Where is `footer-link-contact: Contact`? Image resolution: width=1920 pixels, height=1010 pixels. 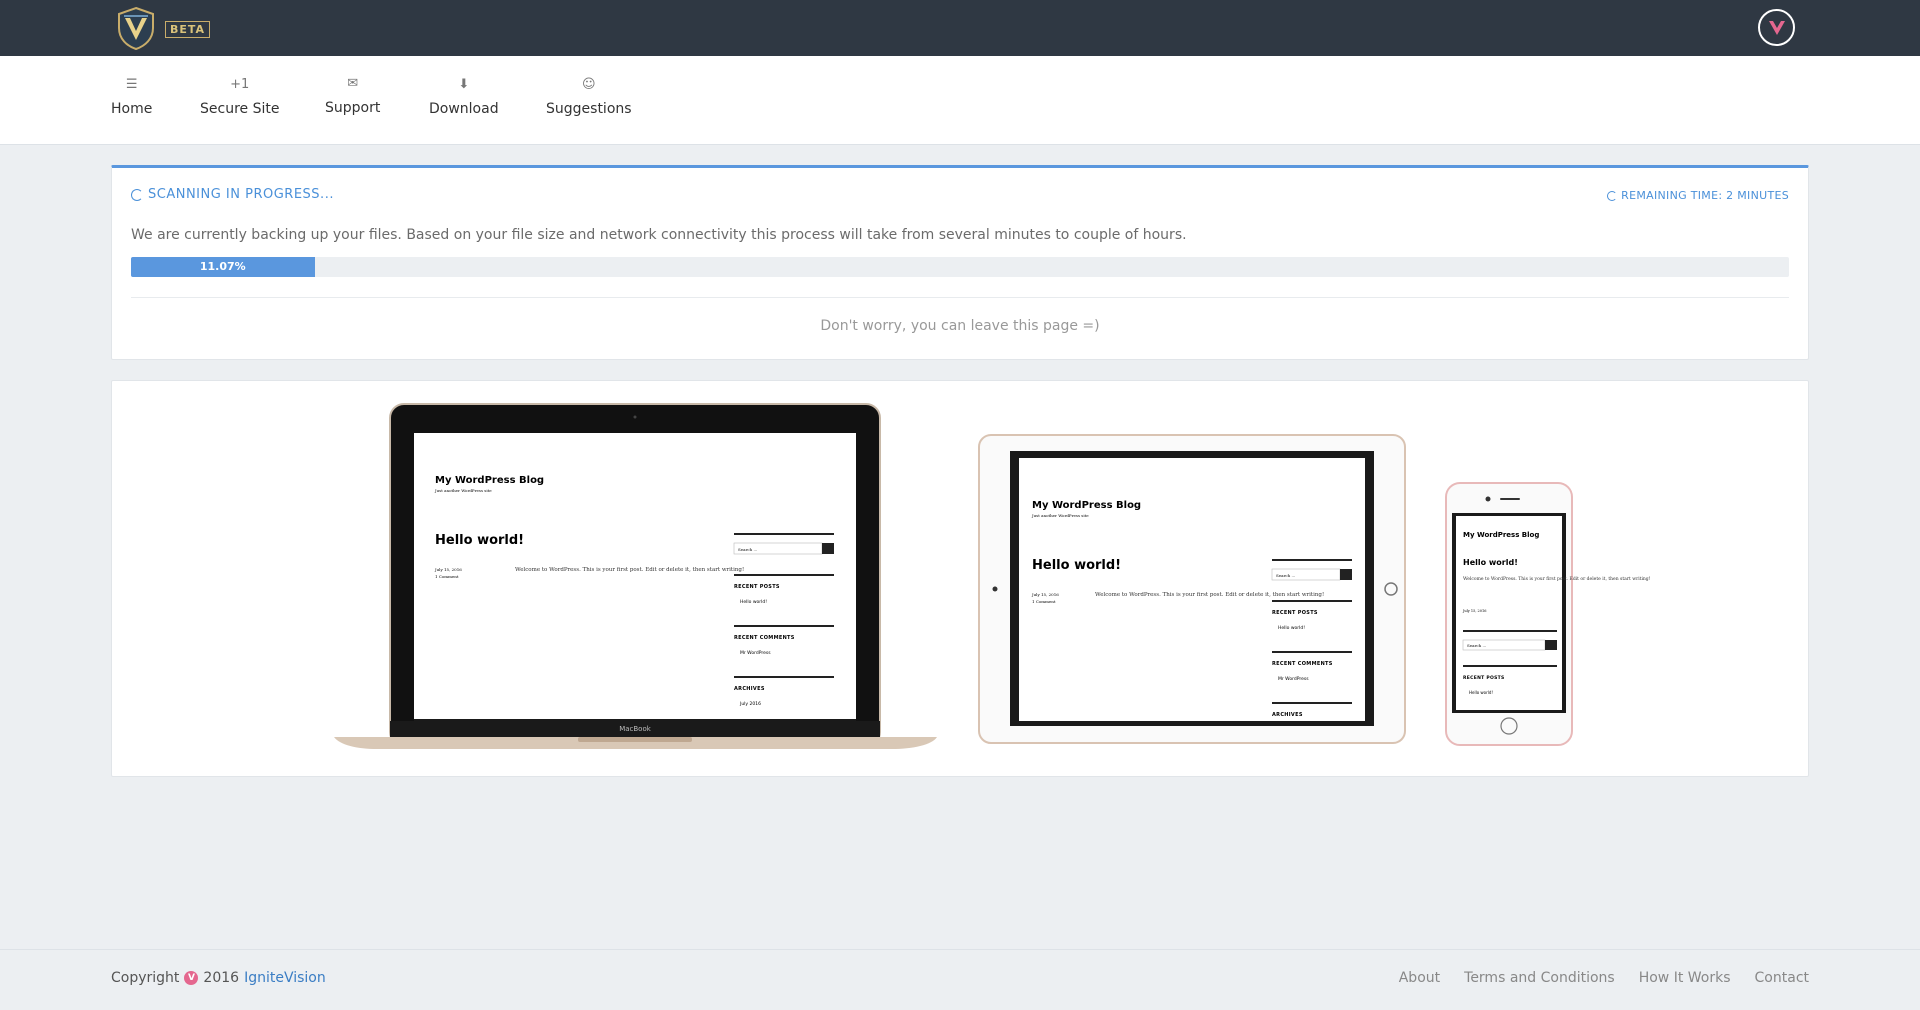
footer-link-contact: Contact is located at coordinates (1782, 978).